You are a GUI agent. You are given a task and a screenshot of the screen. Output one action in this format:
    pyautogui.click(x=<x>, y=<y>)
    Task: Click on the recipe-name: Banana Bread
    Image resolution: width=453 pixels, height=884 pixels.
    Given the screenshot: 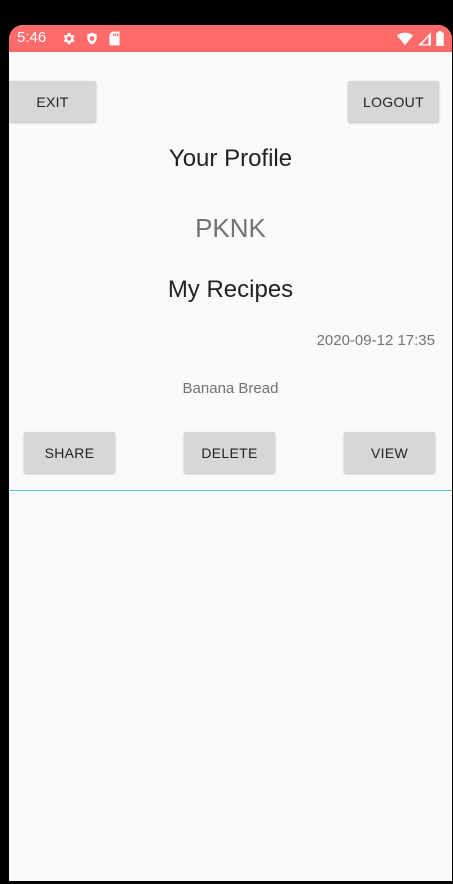 What is the action you would take?
    pyautogui.click(x=230, y=388)
    